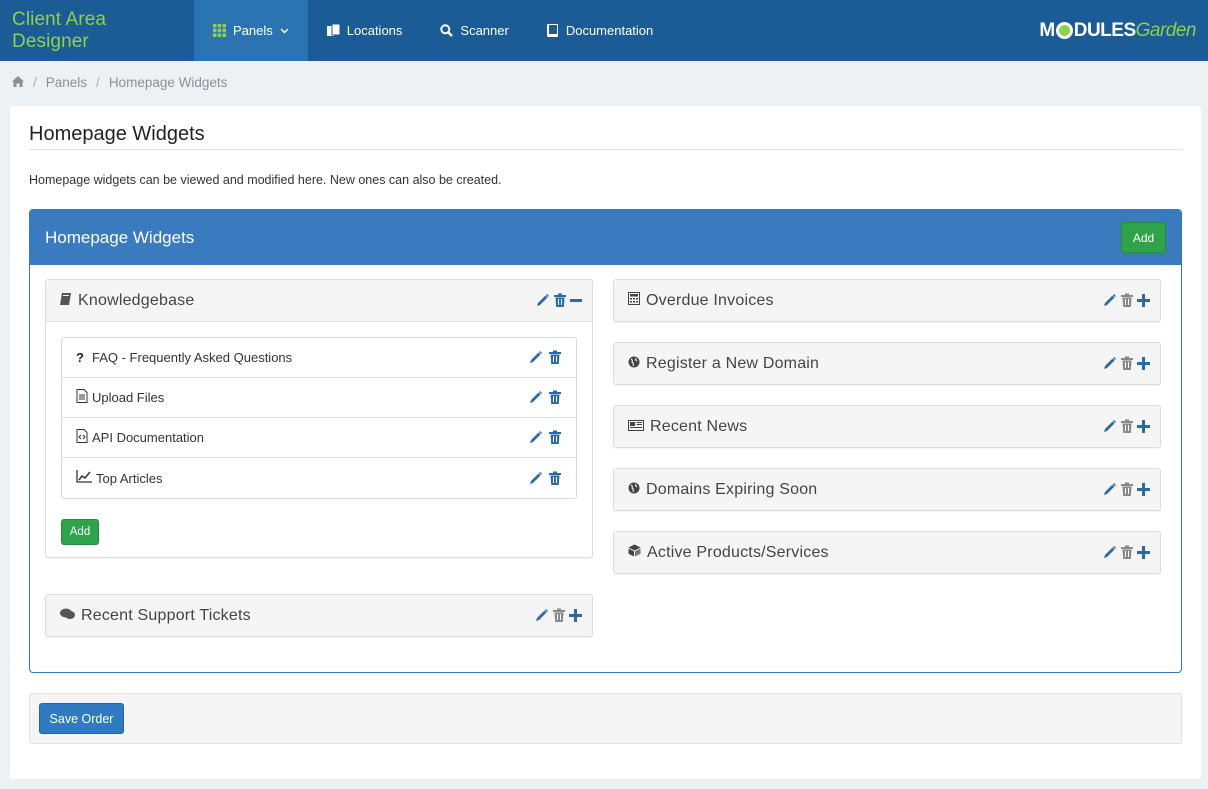  What do you see at coordinates (605, 149) in the screenshot?
I see `title-divider` at bounding box center [605, 149].